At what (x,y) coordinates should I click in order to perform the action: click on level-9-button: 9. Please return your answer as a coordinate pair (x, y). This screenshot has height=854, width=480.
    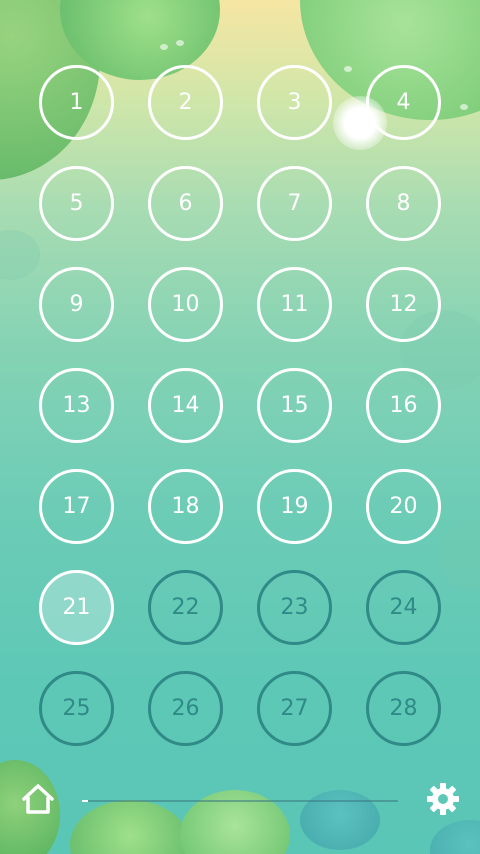
    Looking at the image, I should click on (76, 304).